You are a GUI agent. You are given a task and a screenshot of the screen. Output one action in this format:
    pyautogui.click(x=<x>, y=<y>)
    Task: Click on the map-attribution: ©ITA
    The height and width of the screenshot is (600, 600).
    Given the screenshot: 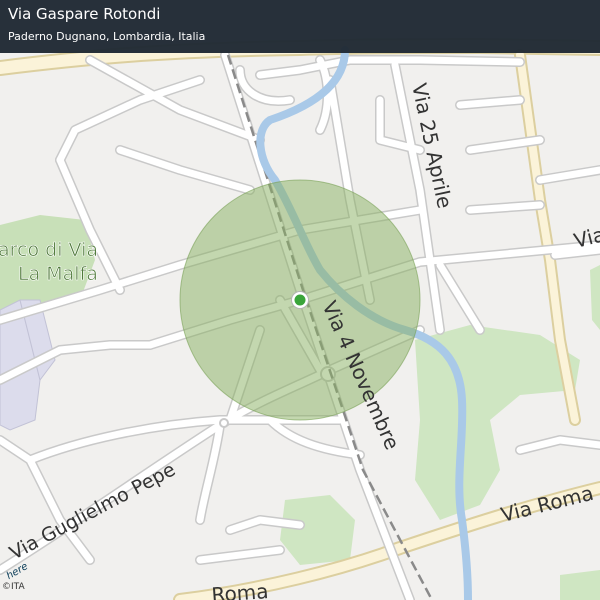 What is the action you would take?
    pyautogui.click(x=13, y=587)
    